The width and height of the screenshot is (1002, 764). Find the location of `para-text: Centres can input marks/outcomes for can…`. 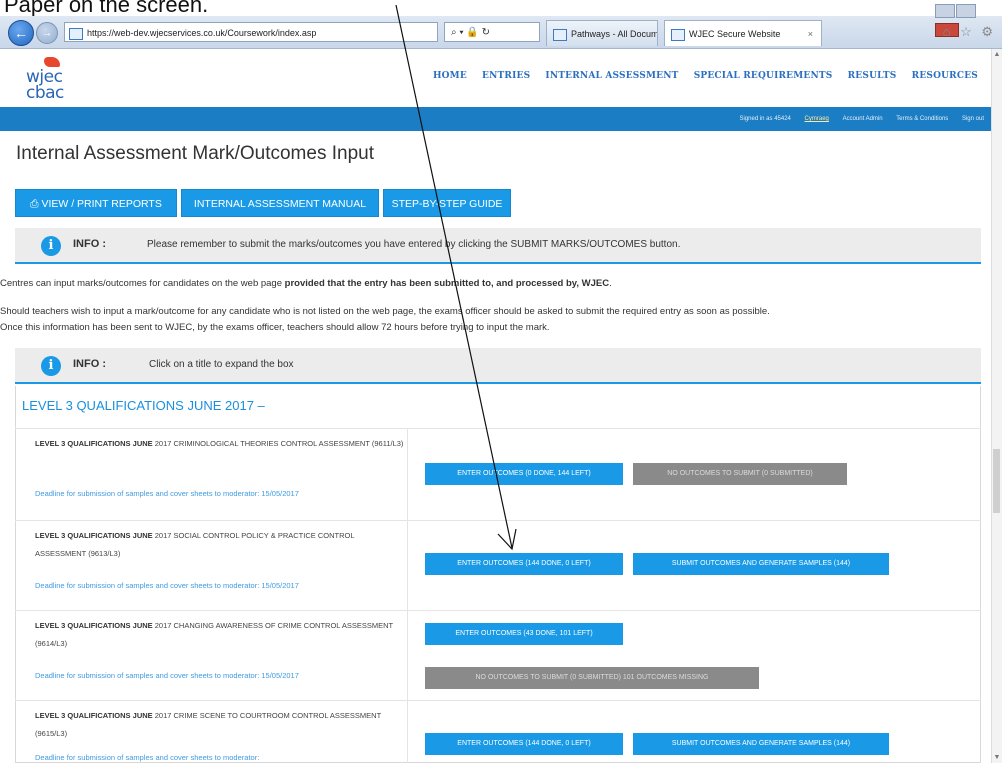

para-text: Centres can input marks/outcomes for can… is located at coordinates (142, 283).